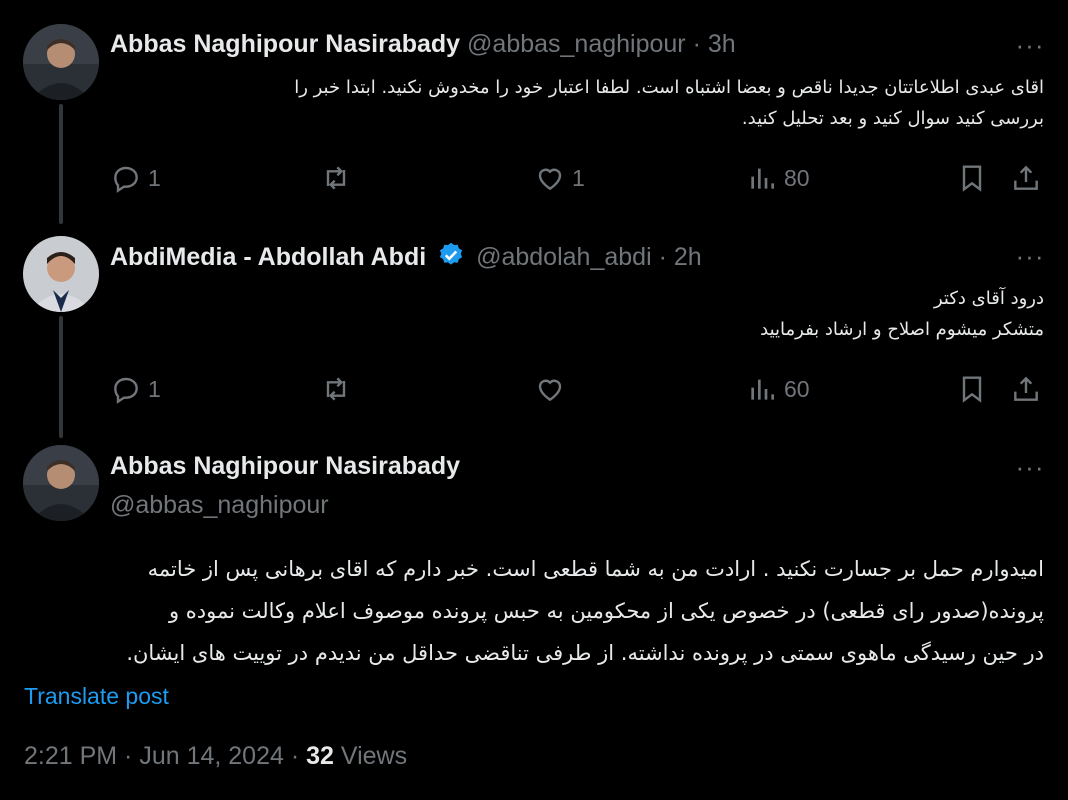  I want to click on views-button: 60, so click(778, 389).